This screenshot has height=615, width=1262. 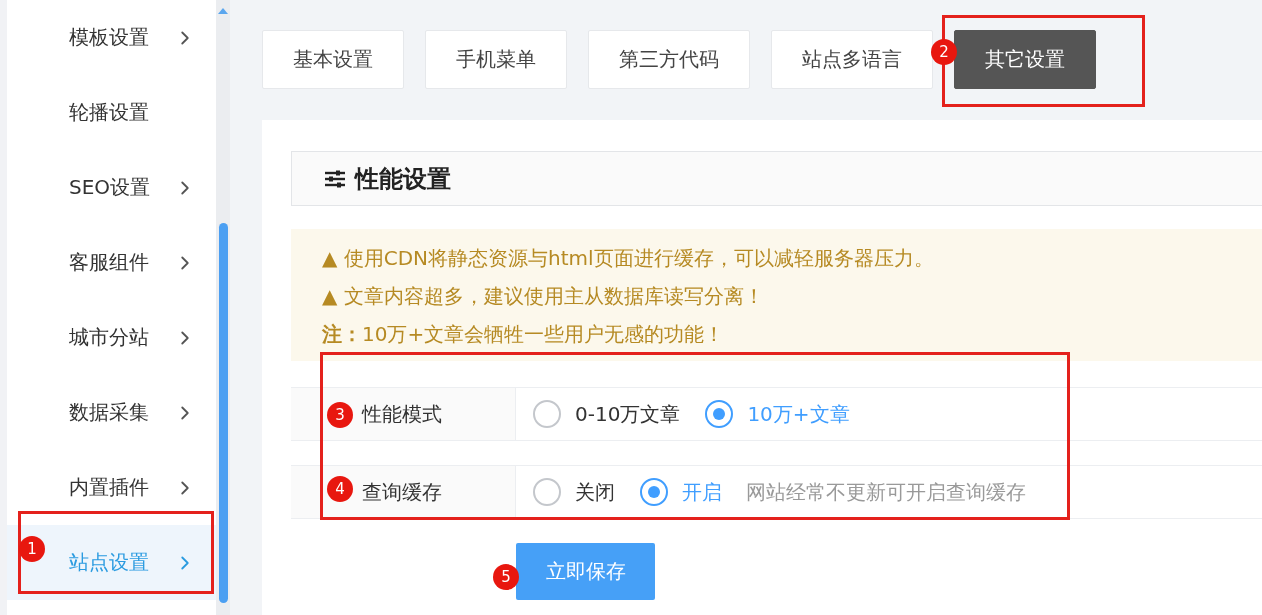 What do you see at coordinates (223, 413) in the screenshot?
I see `scrollbar-thumb` at bounding box center [223, 413].